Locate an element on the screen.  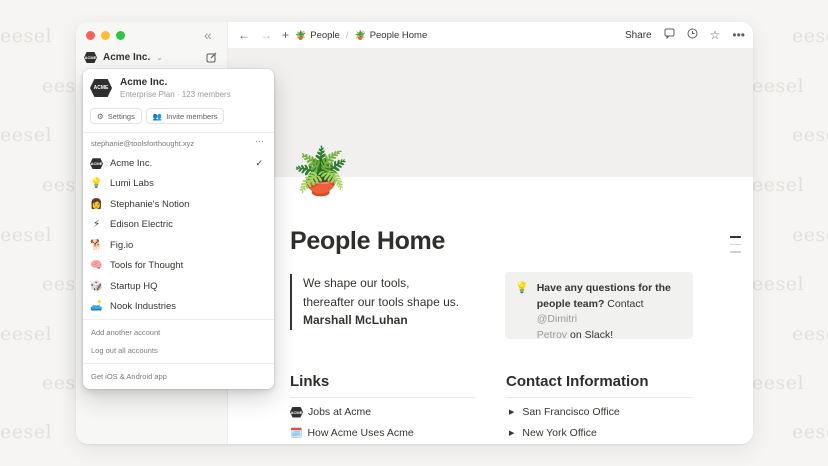
workspace-item-stephanies-notion: 👩 Stephanie's Notion is located at coordinates (178, 204).